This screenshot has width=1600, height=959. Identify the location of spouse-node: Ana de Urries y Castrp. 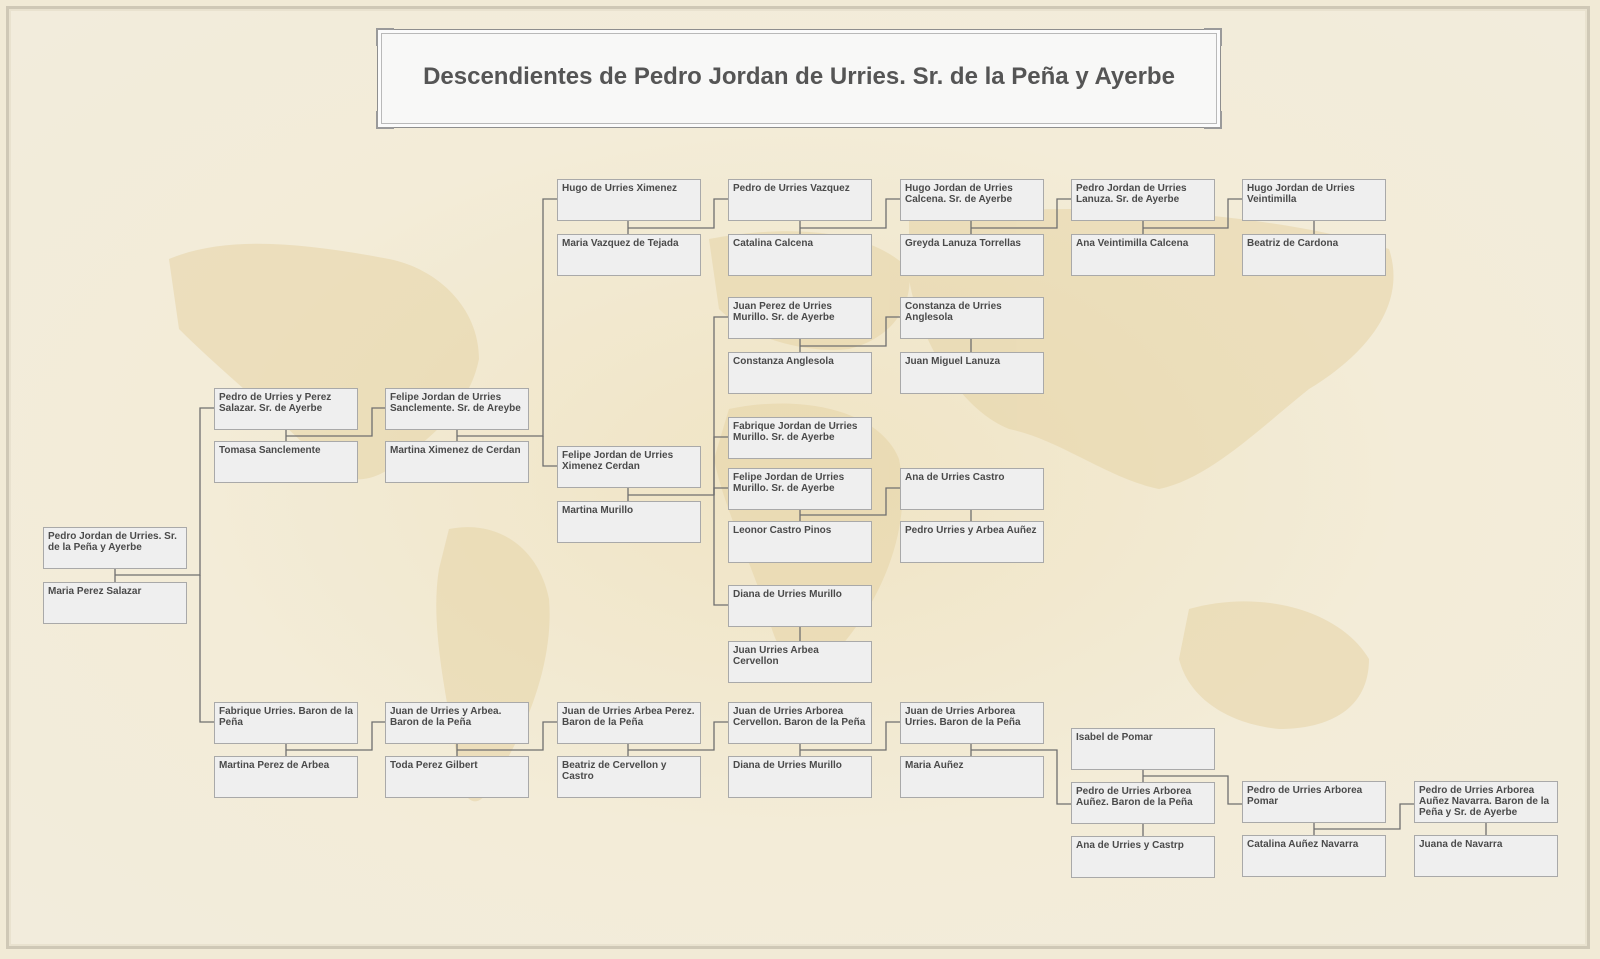
(1143, 857).